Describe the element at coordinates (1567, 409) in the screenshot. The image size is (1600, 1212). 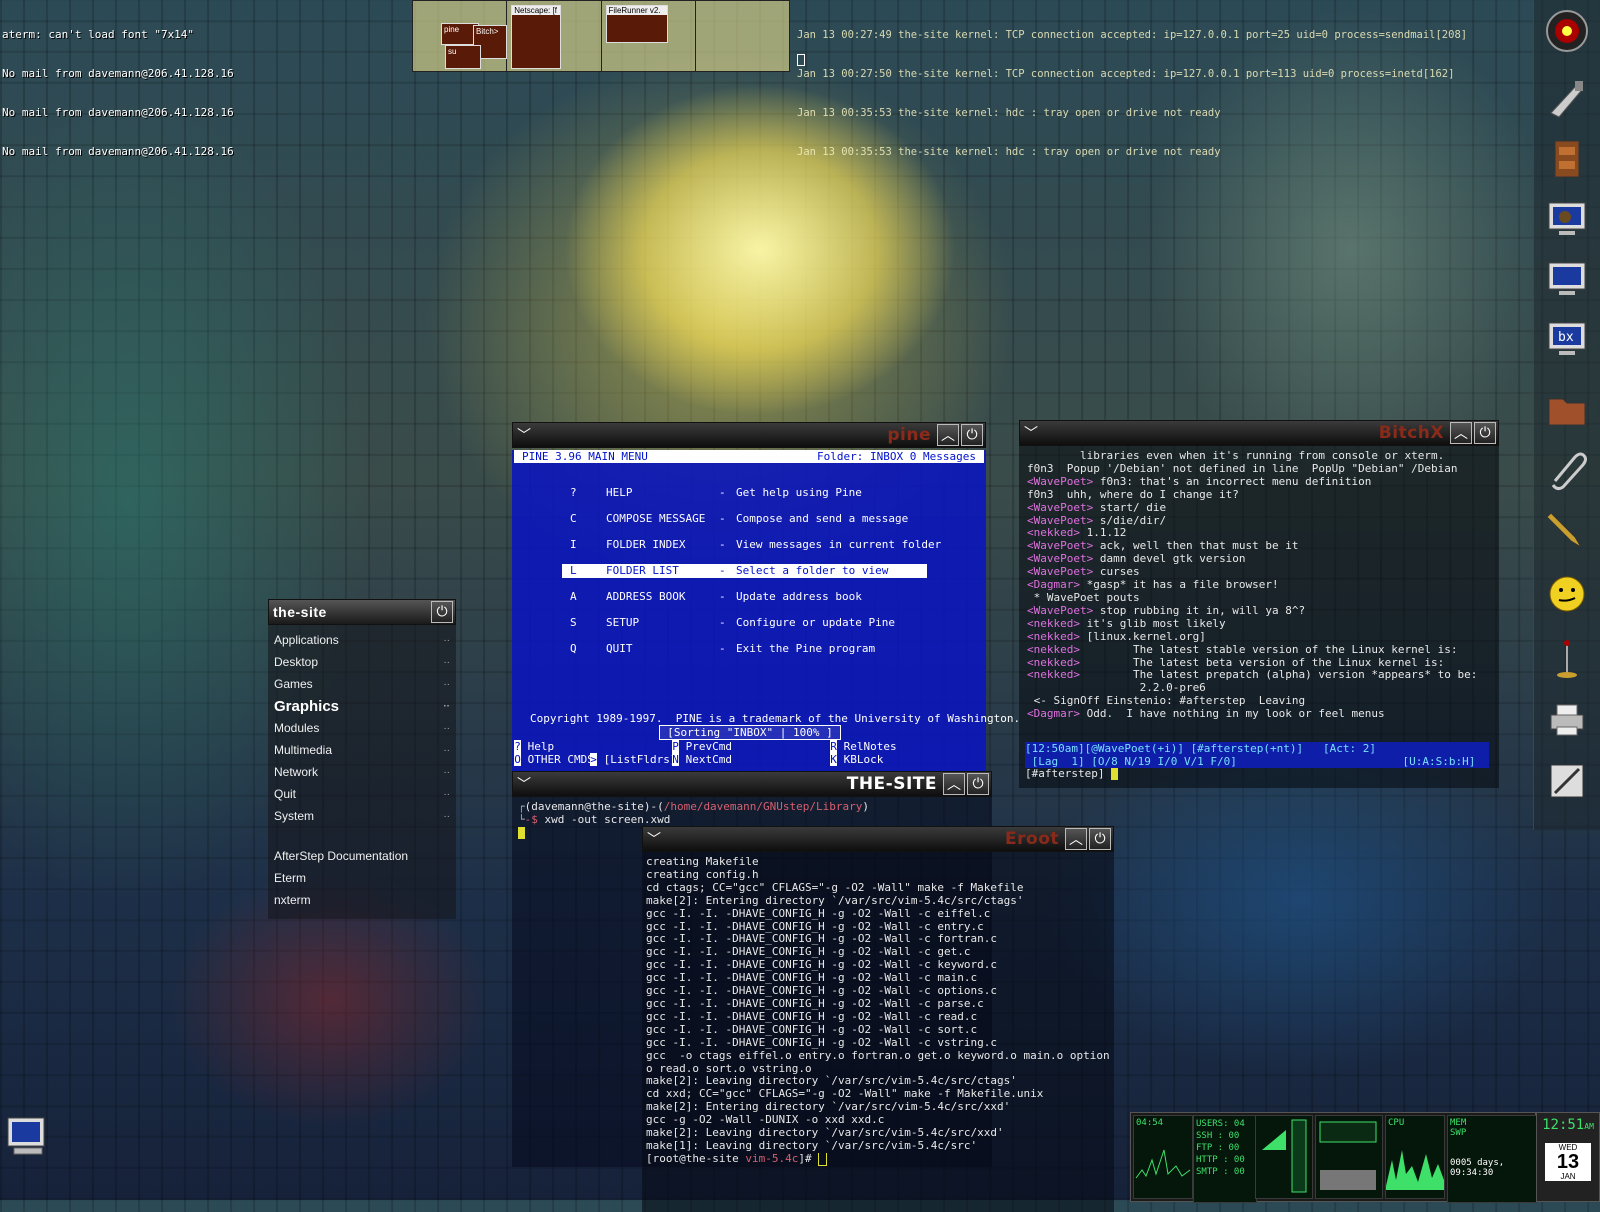
I see `folder-icon` at that location.